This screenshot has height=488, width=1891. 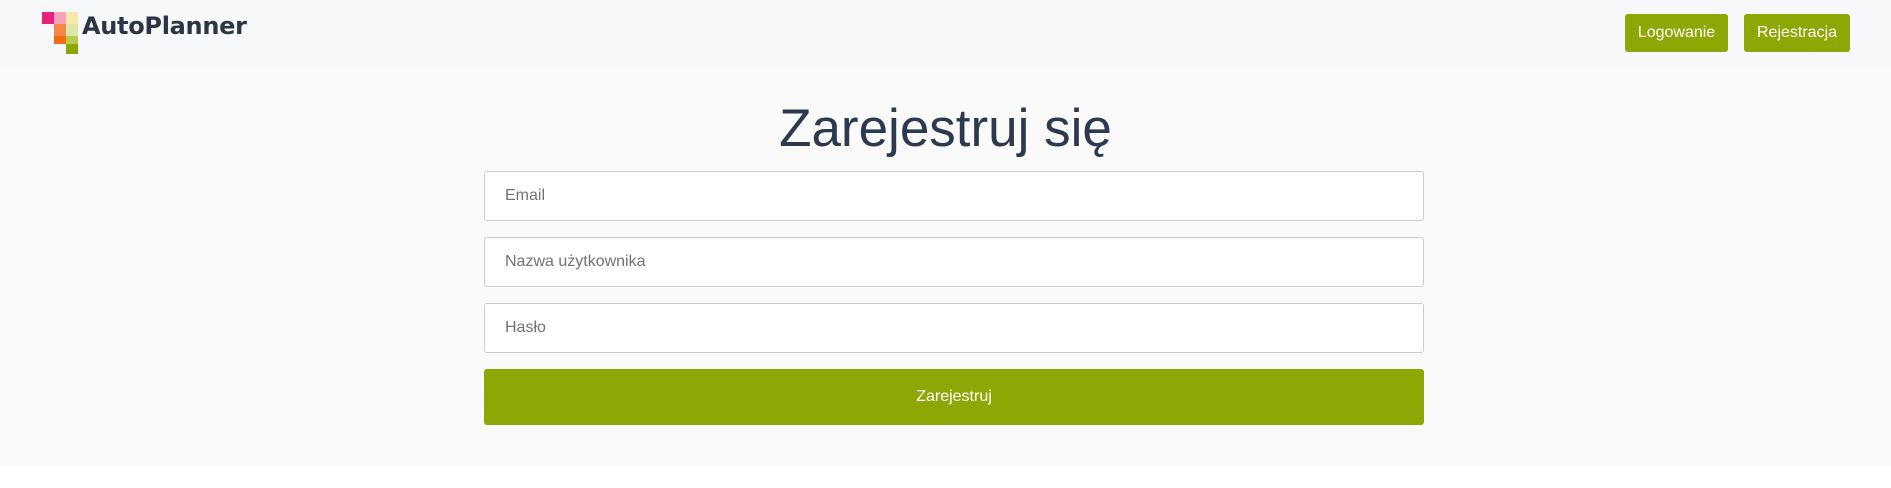 I want to click on page-title: Zarejestruj się, so click(x=945, y=128).